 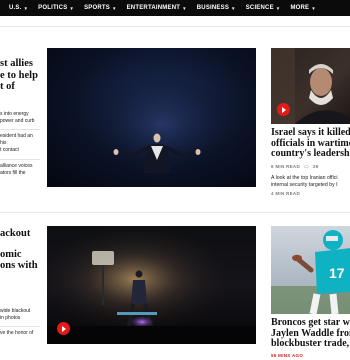 I want to click on nav-item-label: POLITICS, so click(x=53, y=8).